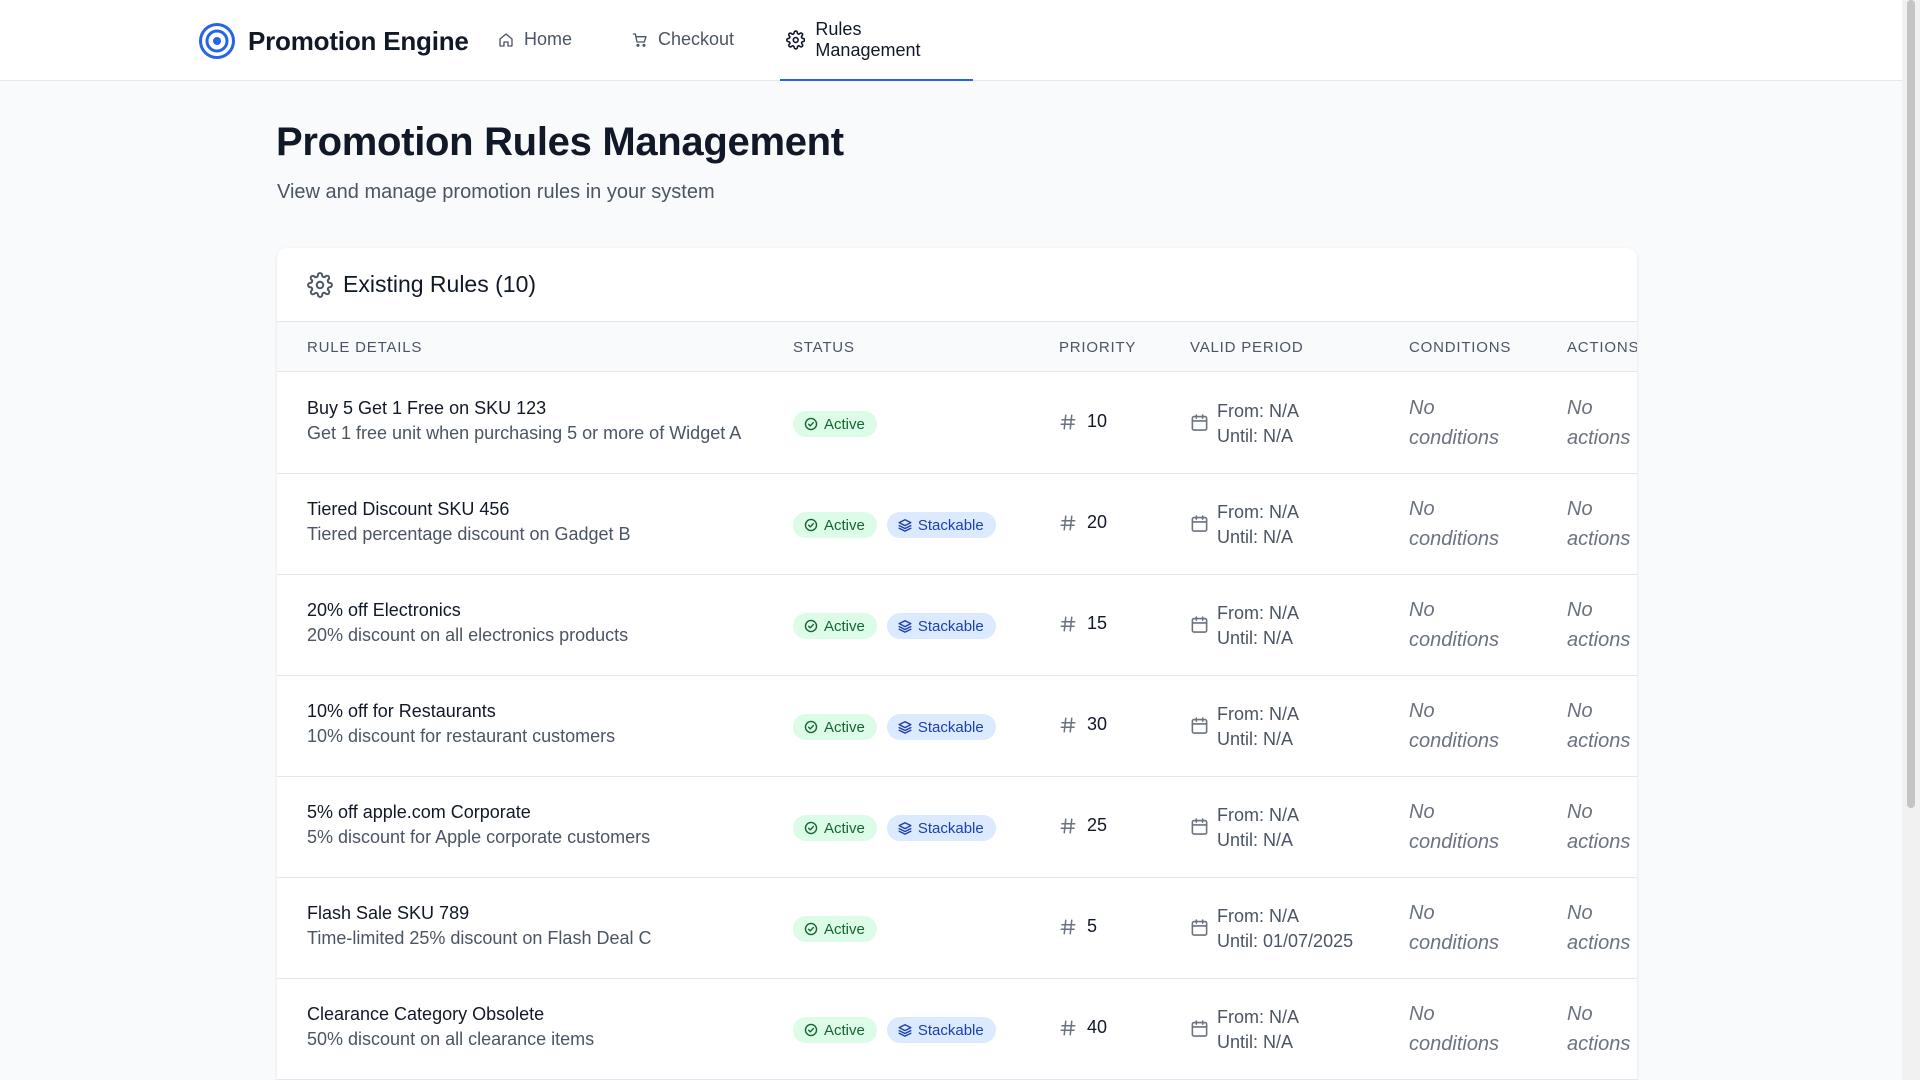 This screenshot has height=1080, width=1920. What do you see at coordinates (469, 534) in the screenshot?
I see `rule-description: Tiered percentage discount on Gadget B` at bounding box center [469, 534].